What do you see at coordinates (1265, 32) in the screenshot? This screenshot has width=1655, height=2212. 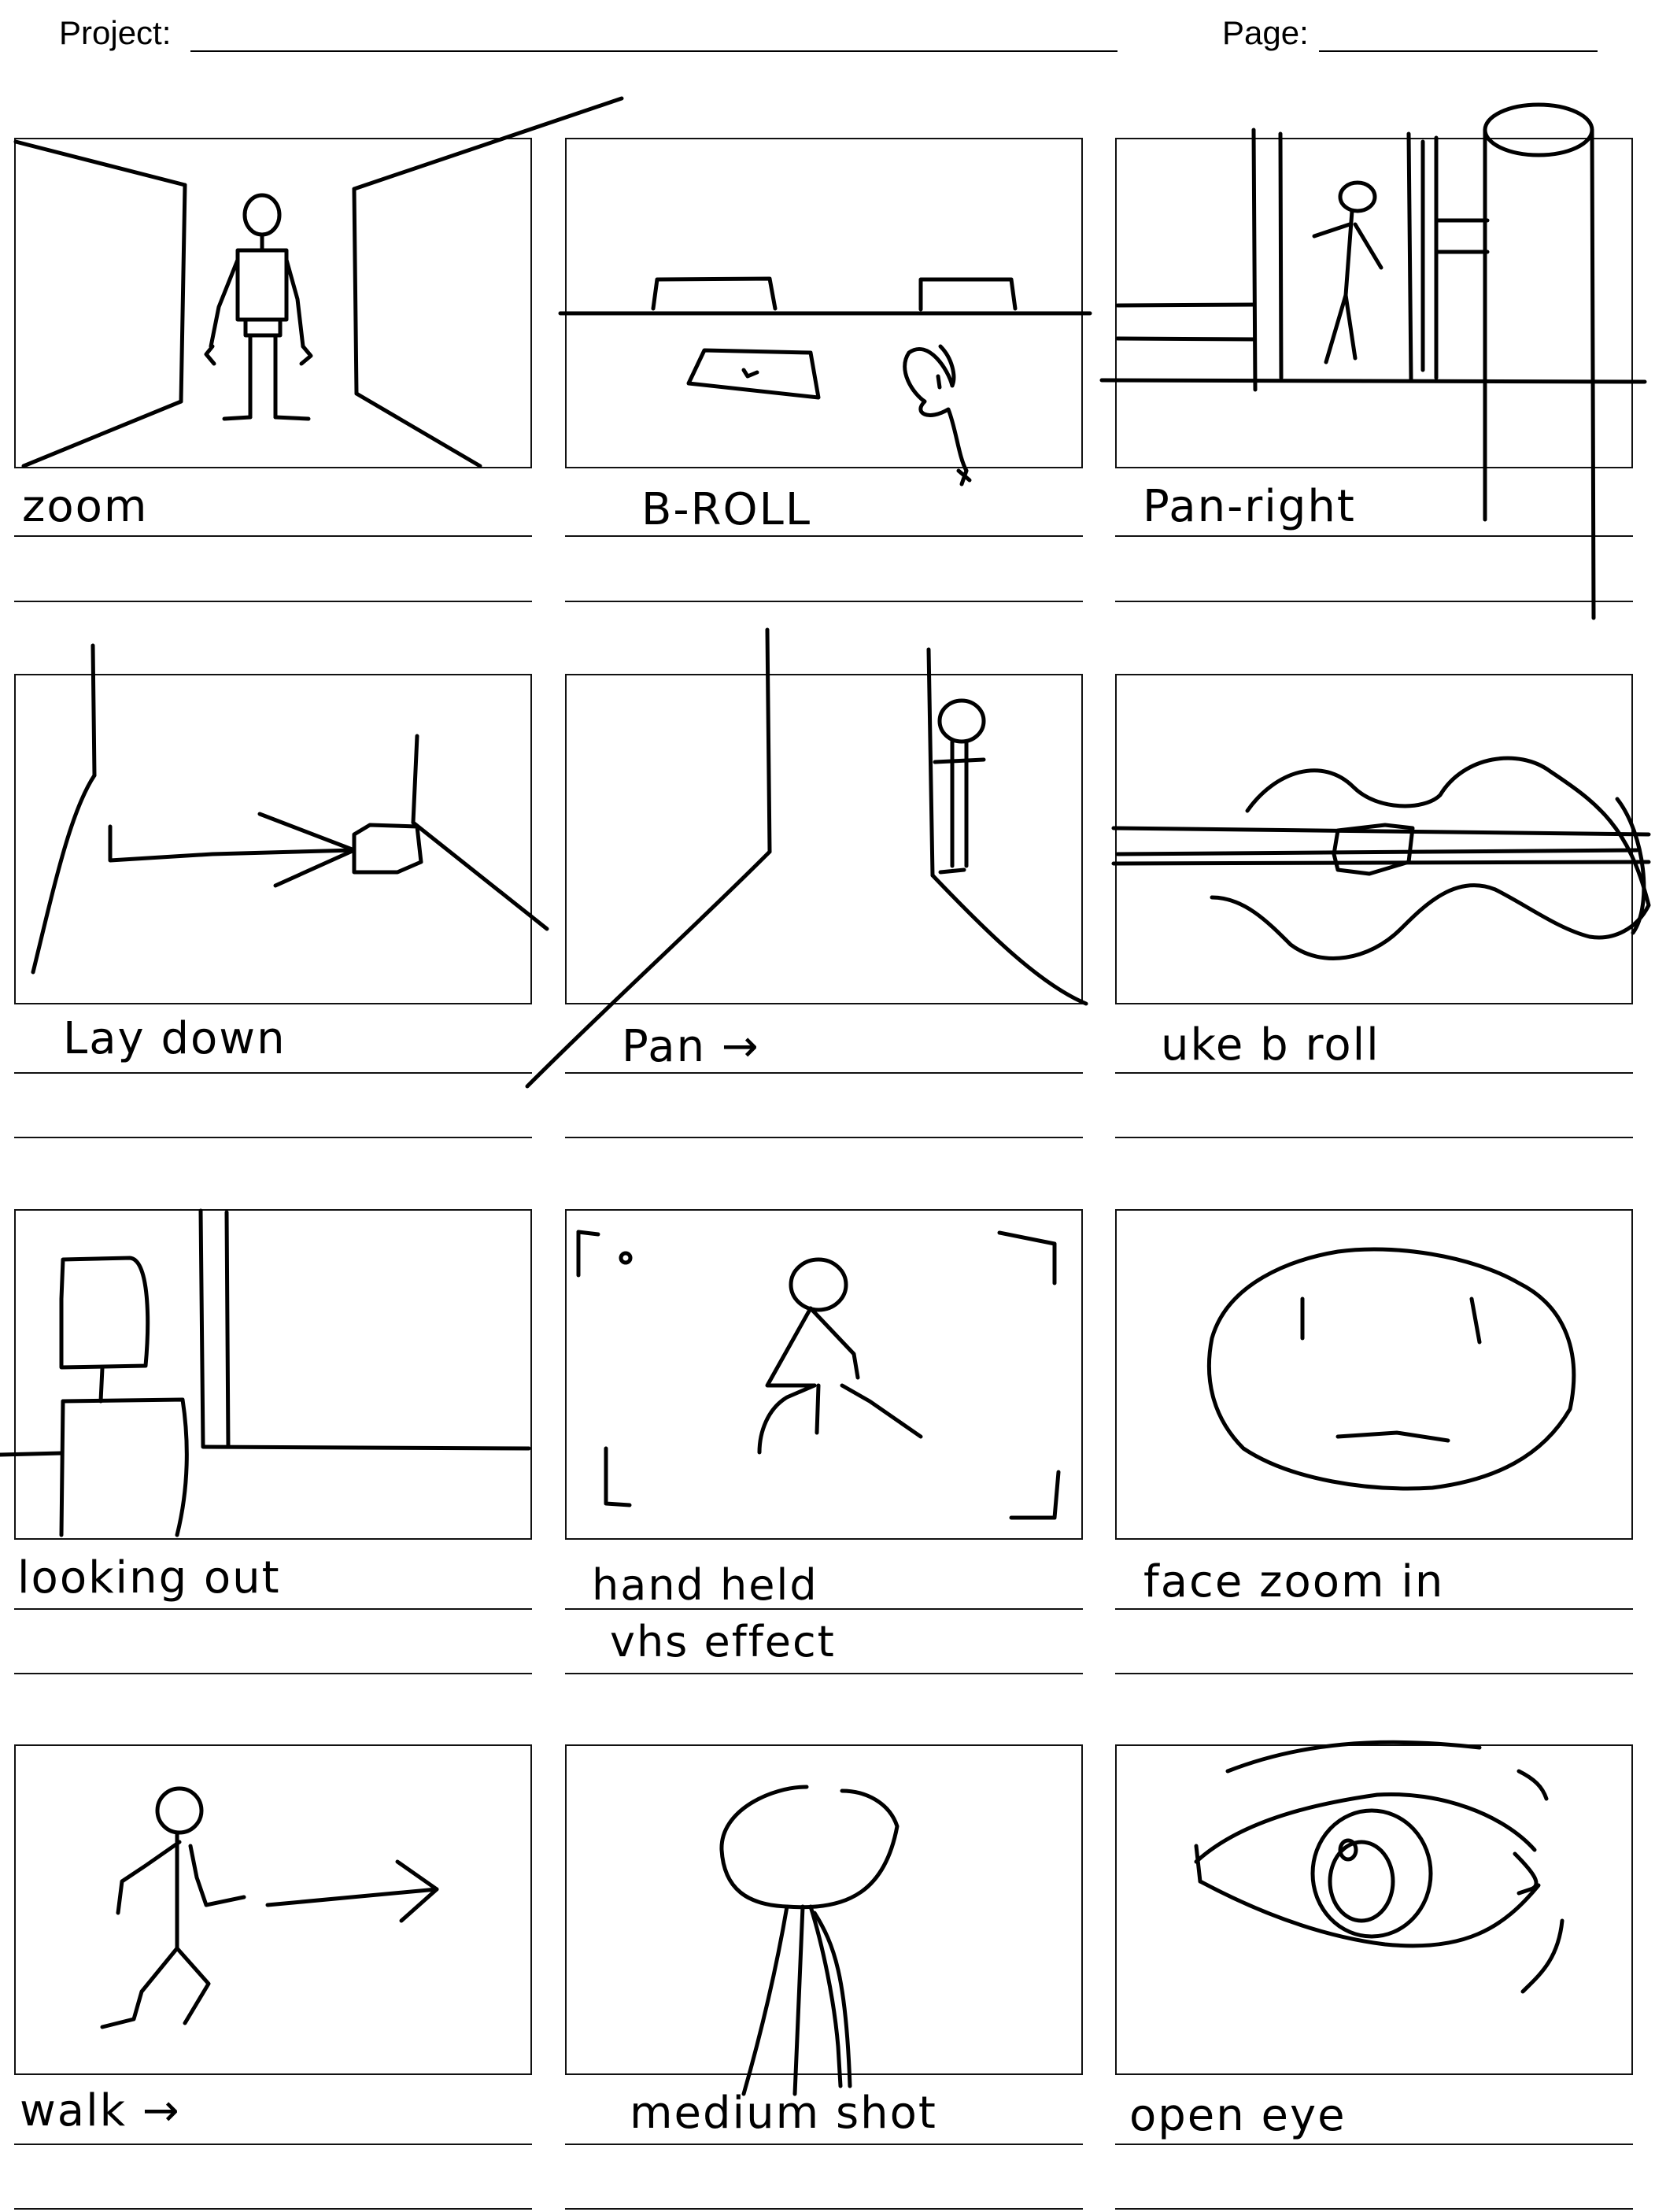 I see `page-label: Page:` at bounding box center [1265, 32].